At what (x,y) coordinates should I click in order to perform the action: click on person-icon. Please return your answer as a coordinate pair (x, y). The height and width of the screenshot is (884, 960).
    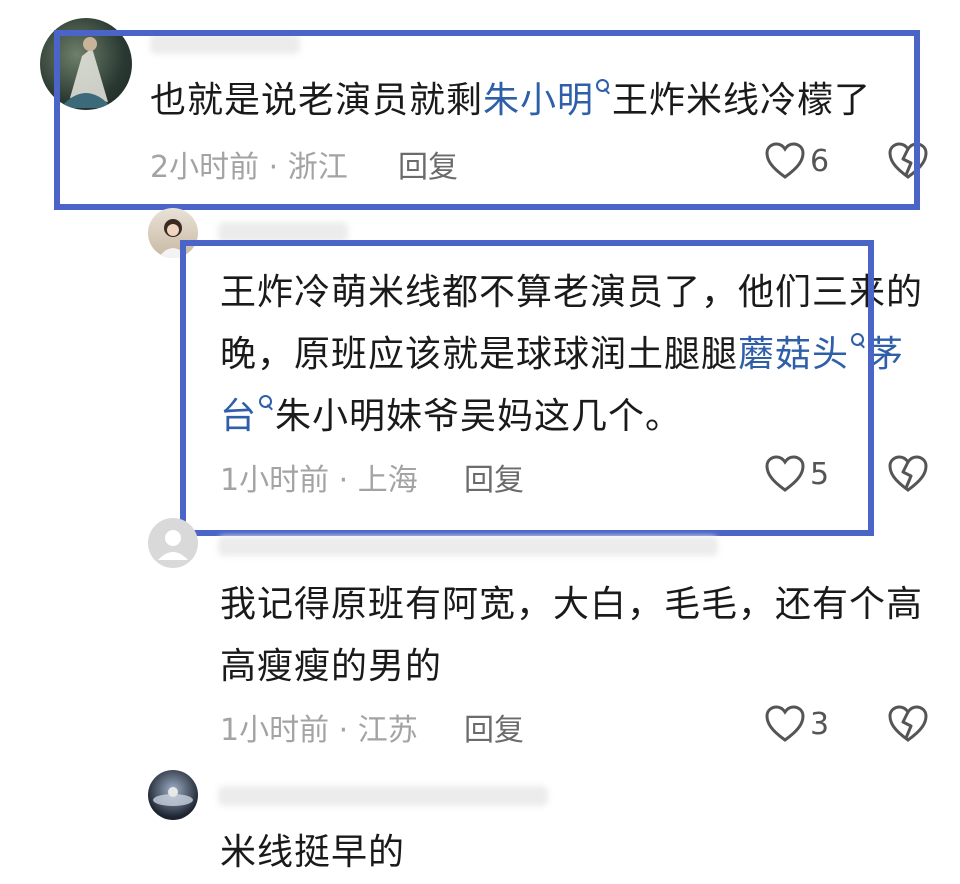
    Looking at the image, I should click on (173, 545).